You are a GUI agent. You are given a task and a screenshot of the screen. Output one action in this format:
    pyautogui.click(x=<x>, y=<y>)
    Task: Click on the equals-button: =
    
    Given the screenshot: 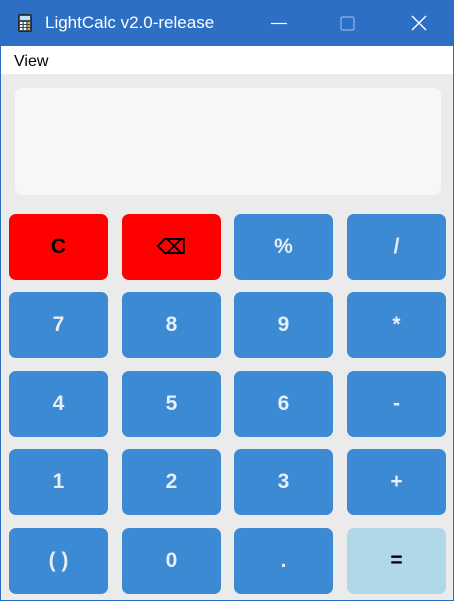 What is the action you would take?
    pyautogui.click(x=396, y=561)
    